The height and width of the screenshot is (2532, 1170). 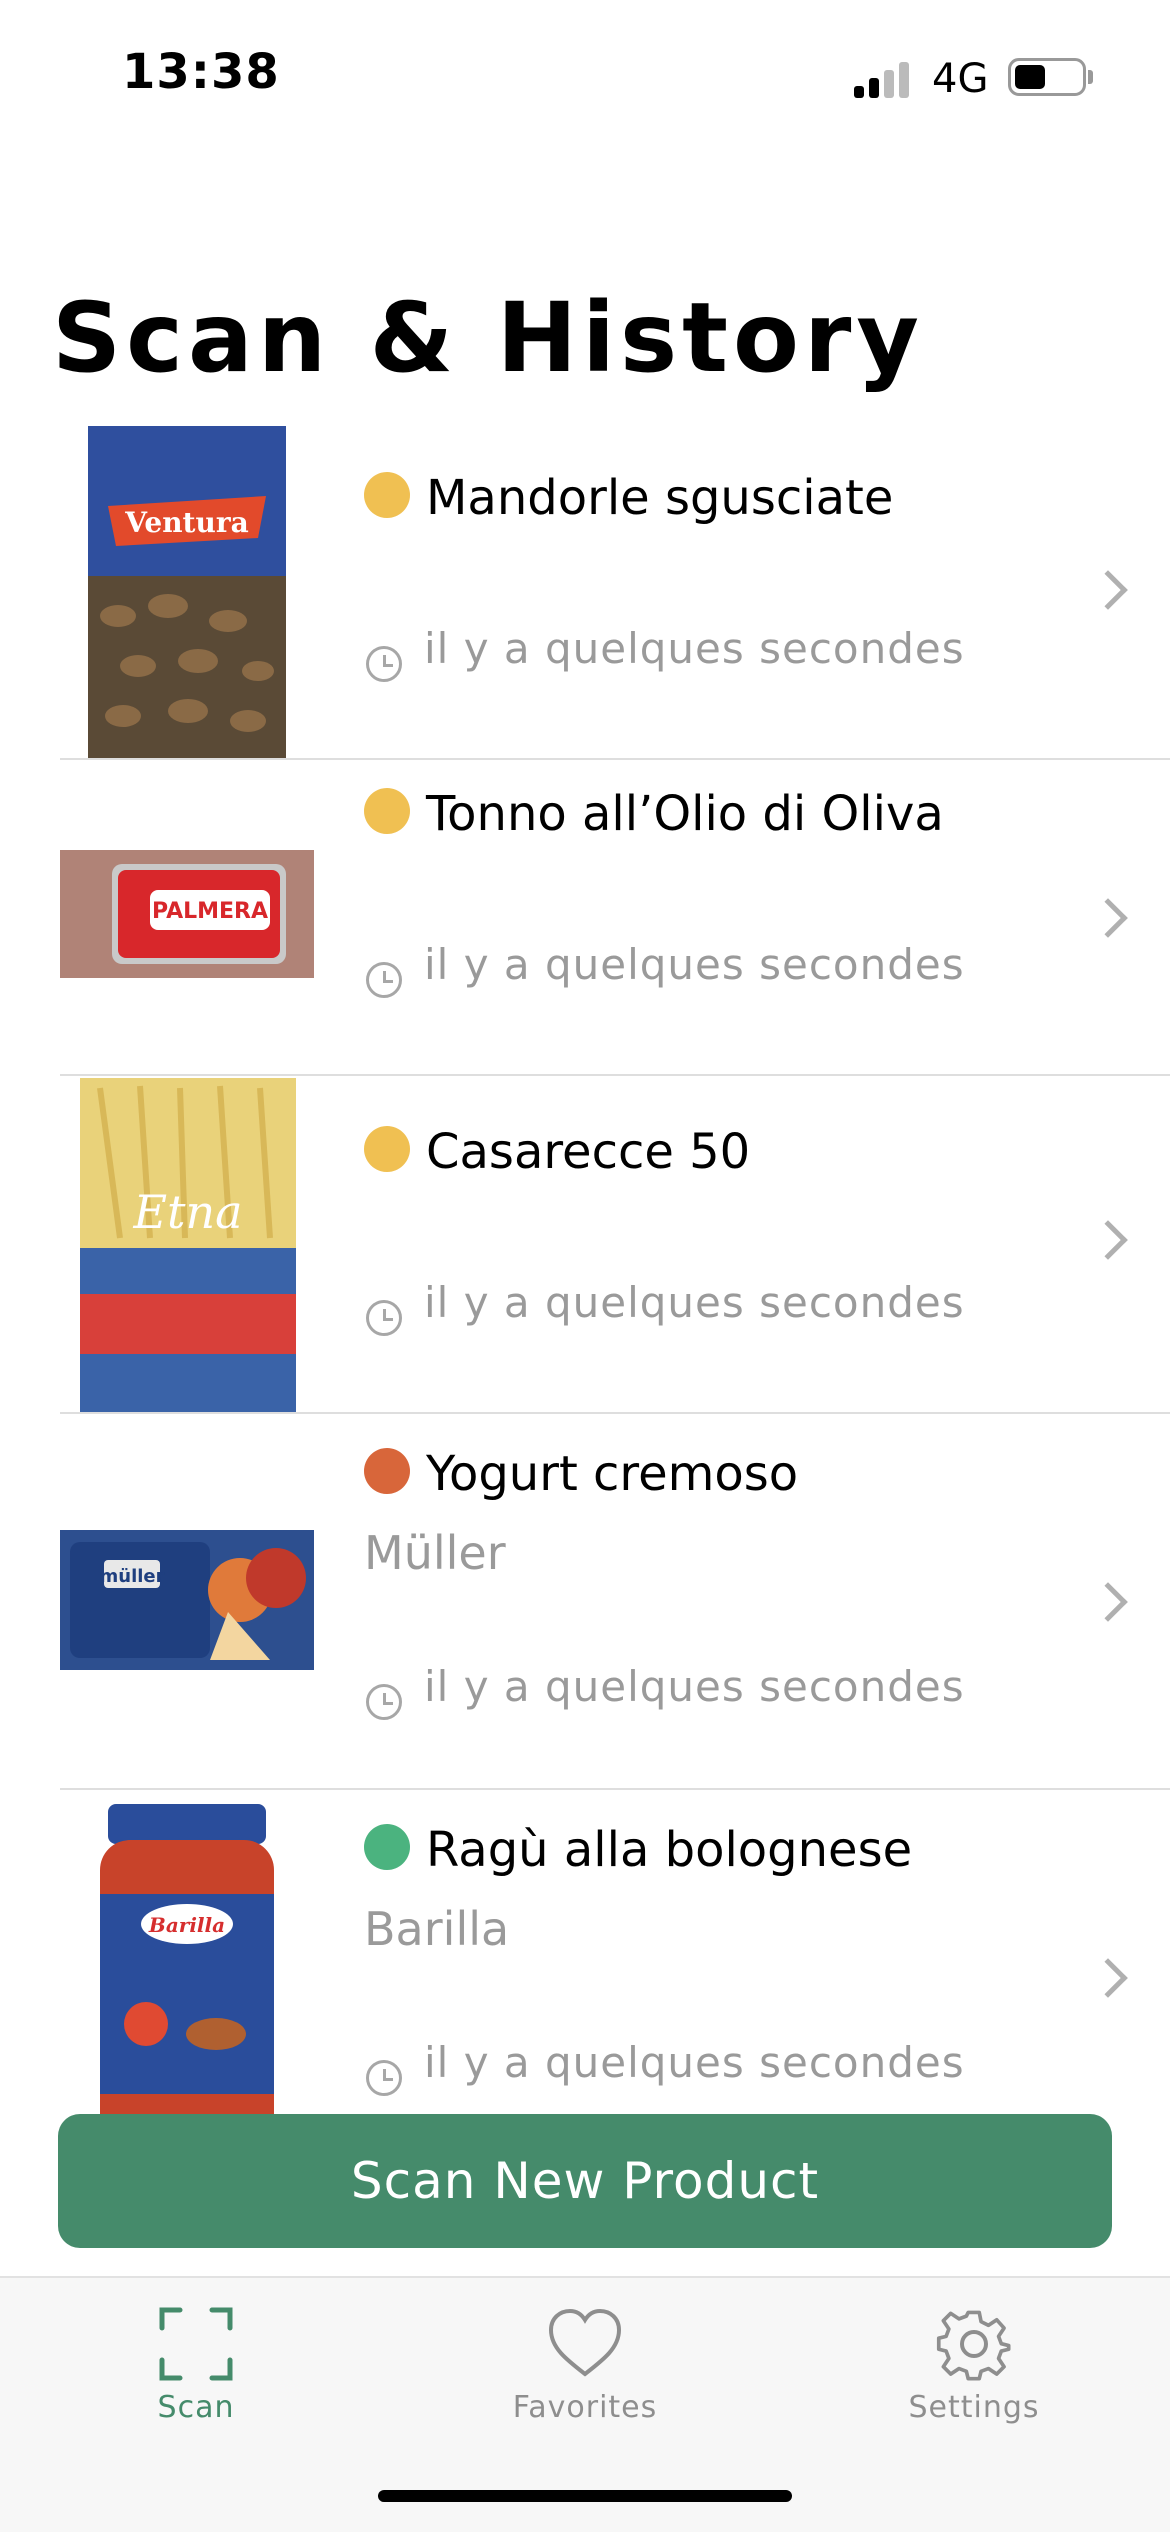 I want to click on network-label: 4G, so click(x=960, y=79).